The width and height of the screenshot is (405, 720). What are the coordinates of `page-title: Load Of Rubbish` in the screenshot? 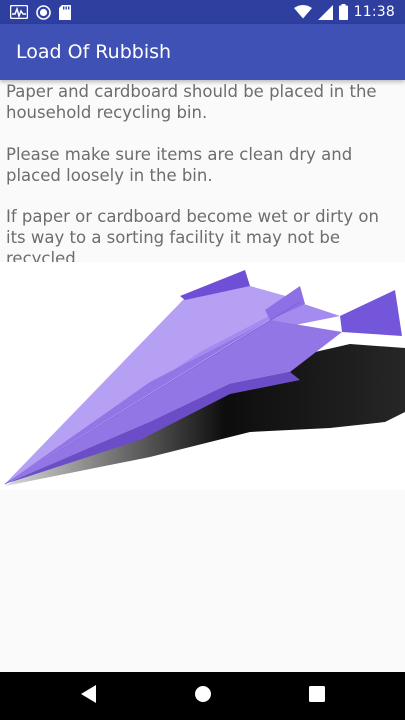 It's located at (94, 52).